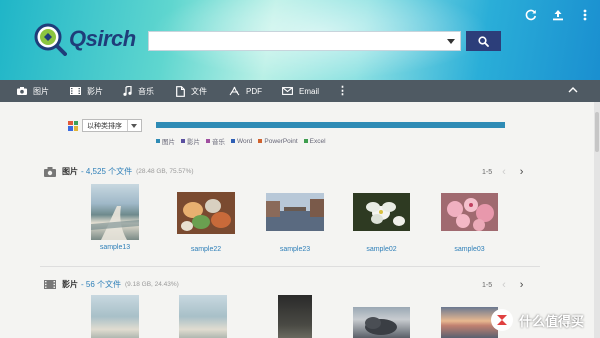 The height and width of the screenshot is (338, 600). I want to click on tab-photos: 图片, so click(33, 91).